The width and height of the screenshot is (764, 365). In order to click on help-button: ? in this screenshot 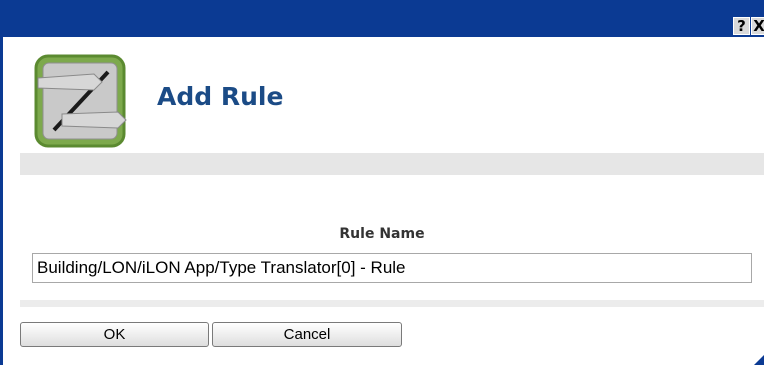, I will do `click(741, 26)`.